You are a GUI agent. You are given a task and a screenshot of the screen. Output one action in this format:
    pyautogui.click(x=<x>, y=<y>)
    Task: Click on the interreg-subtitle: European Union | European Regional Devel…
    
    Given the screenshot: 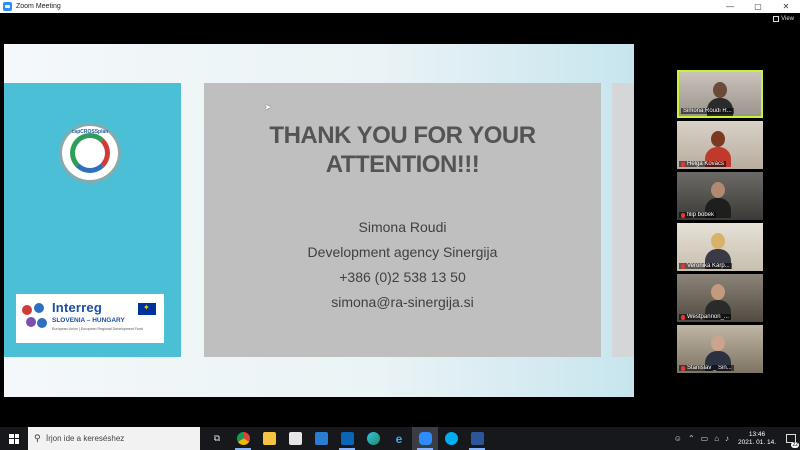 What is the action you would take?
    pyautogui.click(x=98, y=329)
    